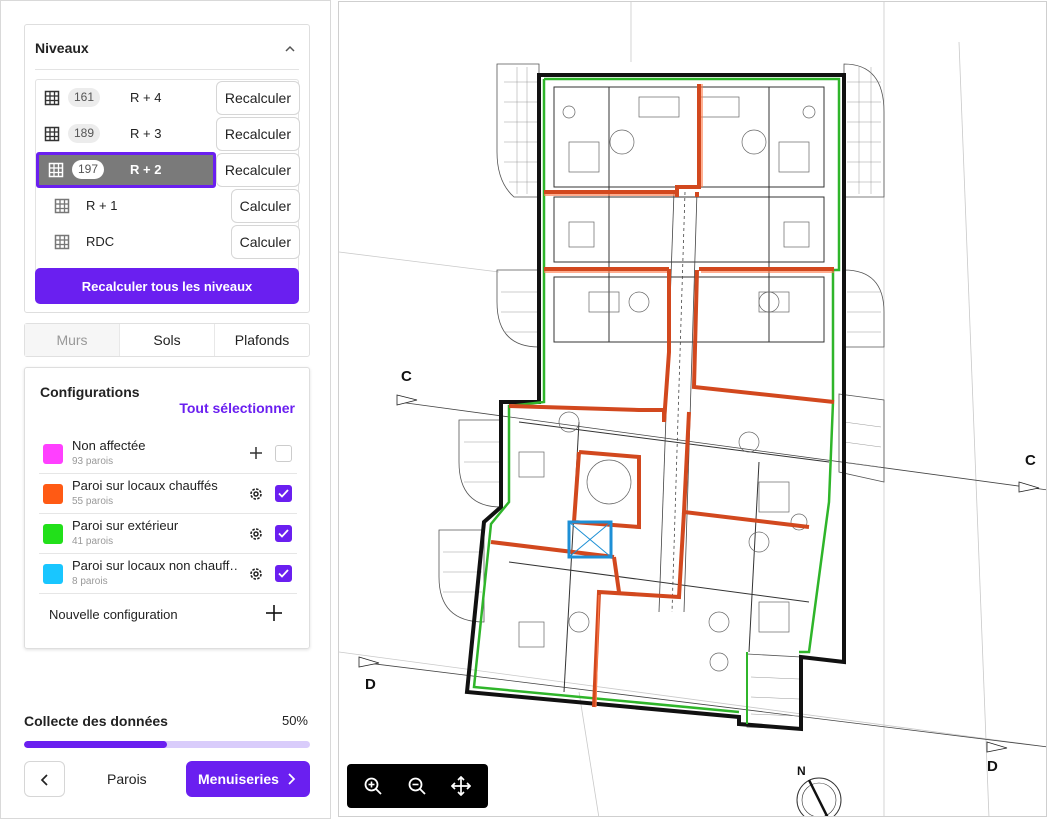 The image size is (1047, 819). Describe the element at coordinates (90, 581) in the screenshot. I see `config-count: 8 parois` at that location.